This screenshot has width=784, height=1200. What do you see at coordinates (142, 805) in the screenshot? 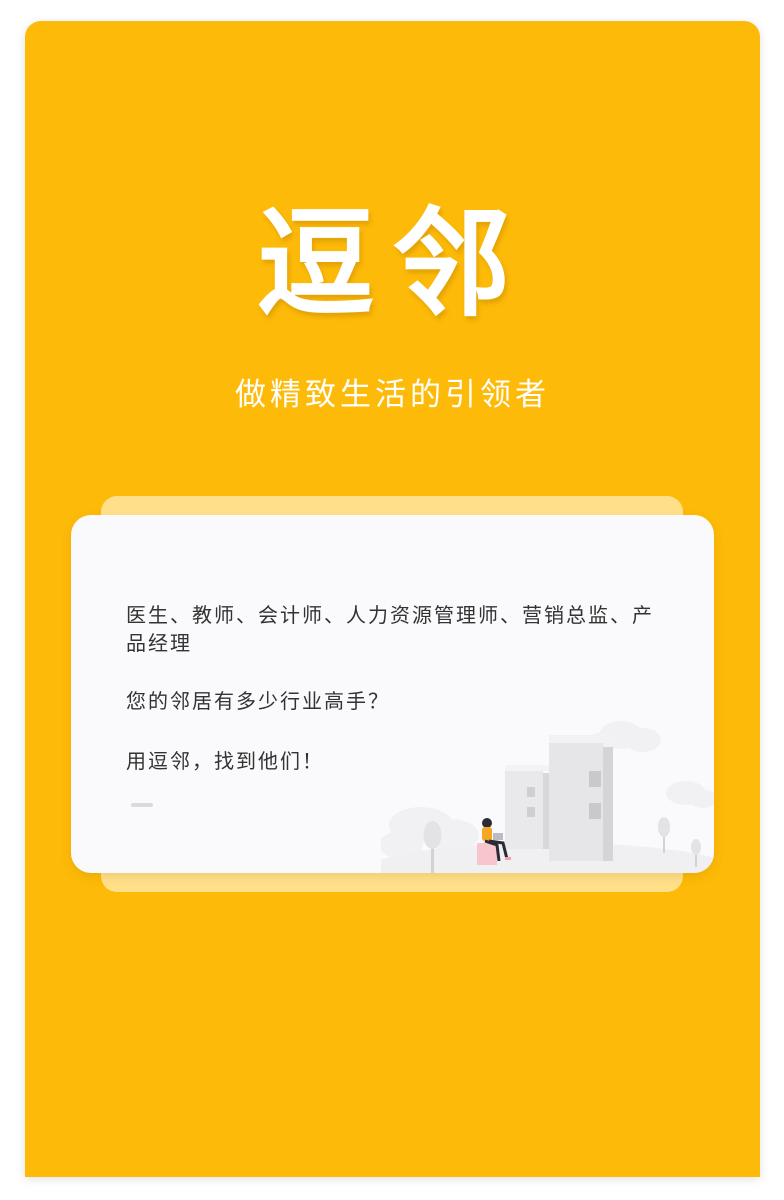
I see `divider-dash` at bounding box center [142, 805].